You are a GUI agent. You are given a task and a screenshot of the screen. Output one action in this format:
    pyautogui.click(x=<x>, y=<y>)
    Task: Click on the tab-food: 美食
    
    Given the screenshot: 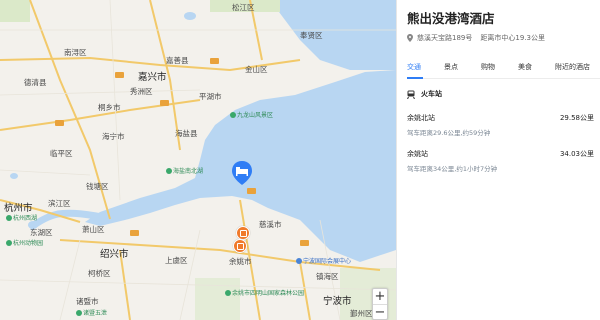 What is the action you would take?
    pyautogui.click(x=536, y=70)
    